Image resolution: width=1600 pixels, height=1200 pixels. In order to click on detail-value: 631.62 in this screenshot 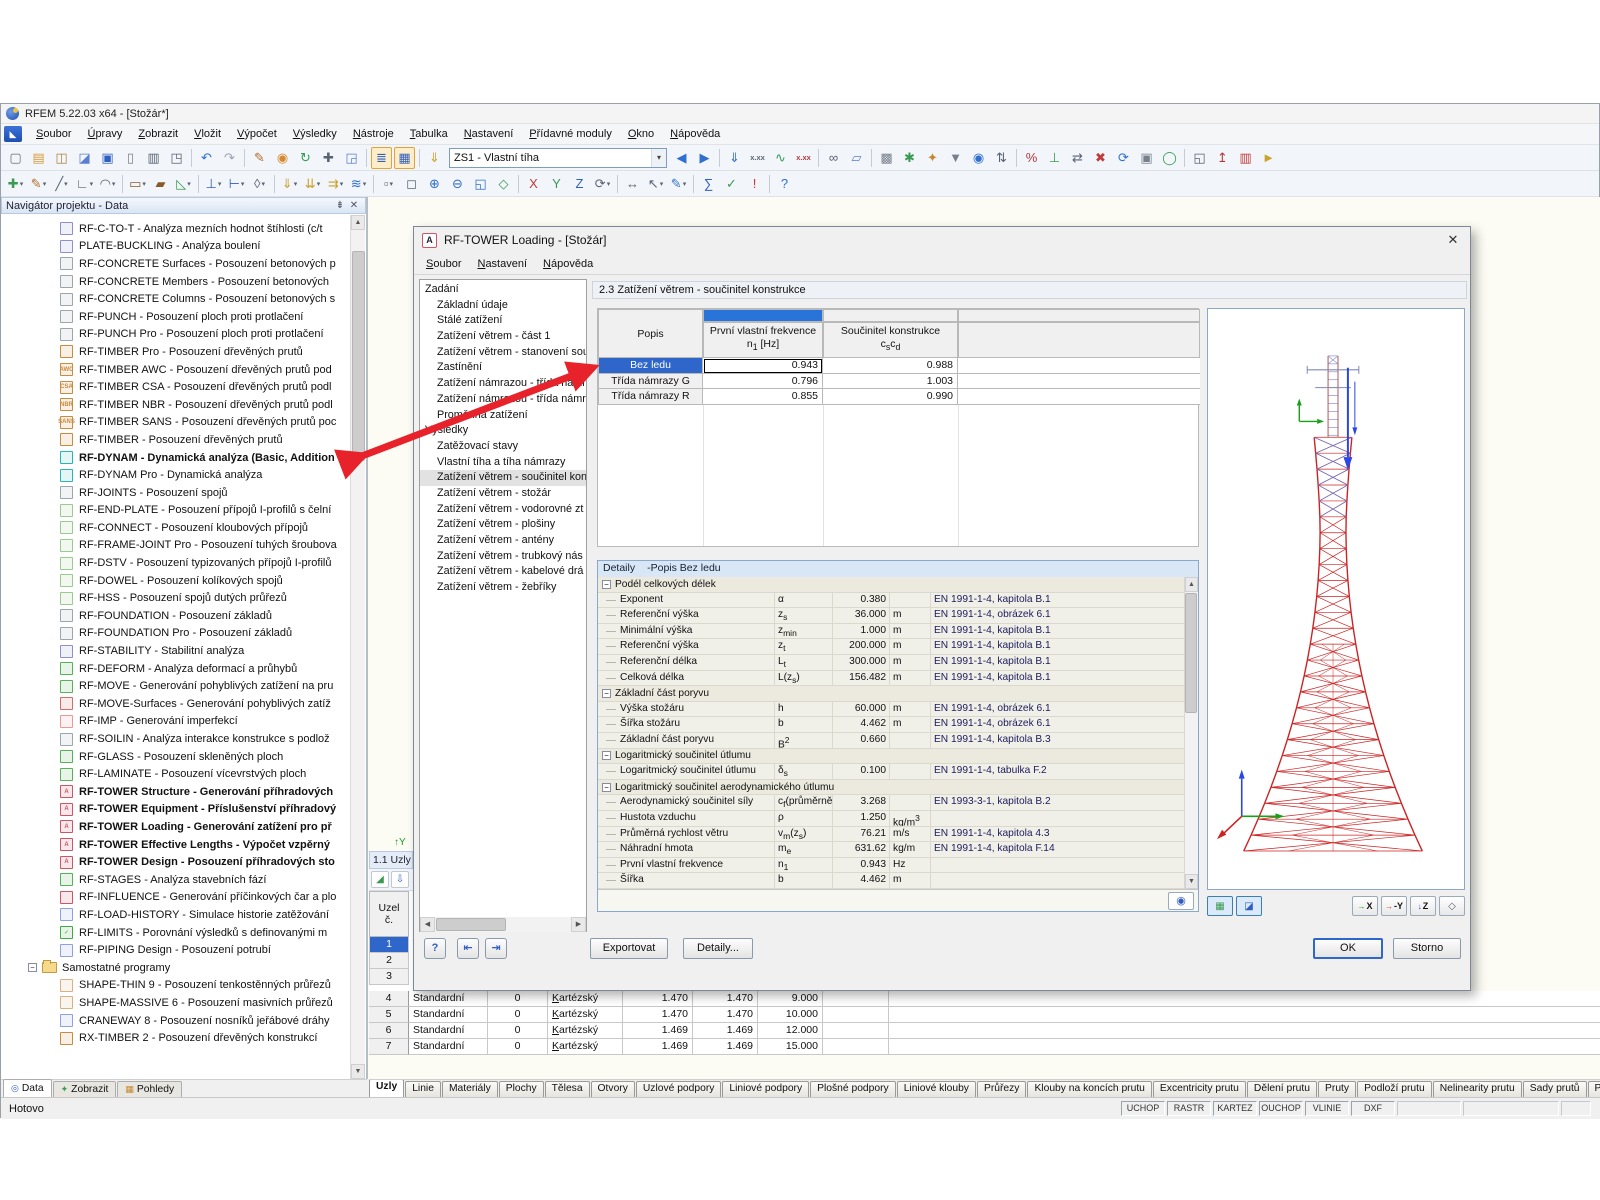, I will do `click(861, 849)`.